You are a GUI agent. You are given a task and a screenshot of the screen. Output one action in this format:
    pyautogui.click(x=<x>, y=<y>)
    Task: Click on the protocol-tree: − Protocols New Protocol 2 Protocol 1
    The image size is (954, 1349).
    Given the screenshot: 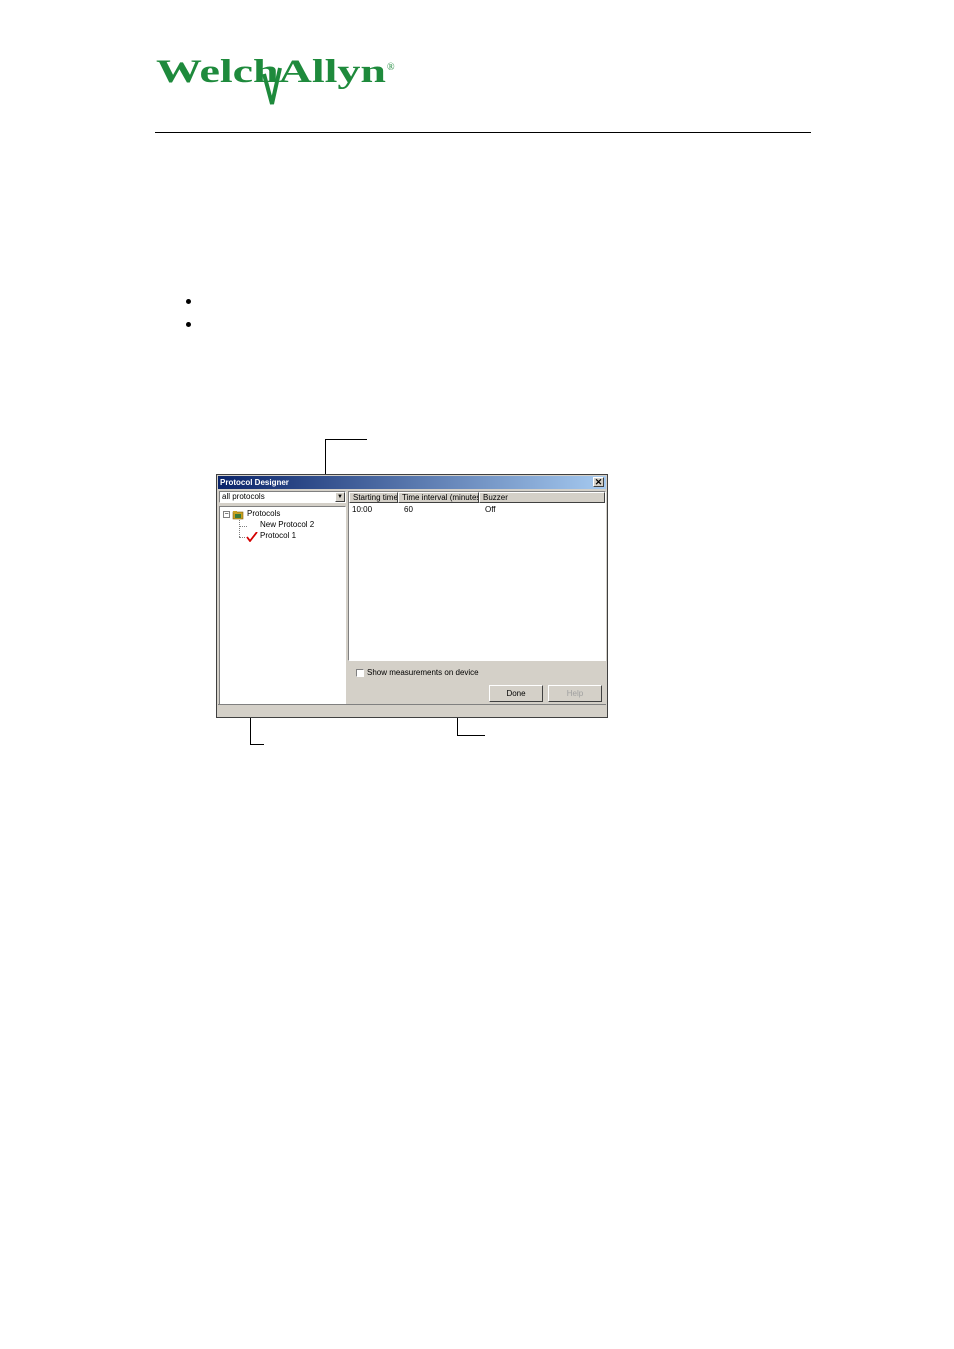 What is the action you would take?
    pyautogui.click(x=282, y=605)
    